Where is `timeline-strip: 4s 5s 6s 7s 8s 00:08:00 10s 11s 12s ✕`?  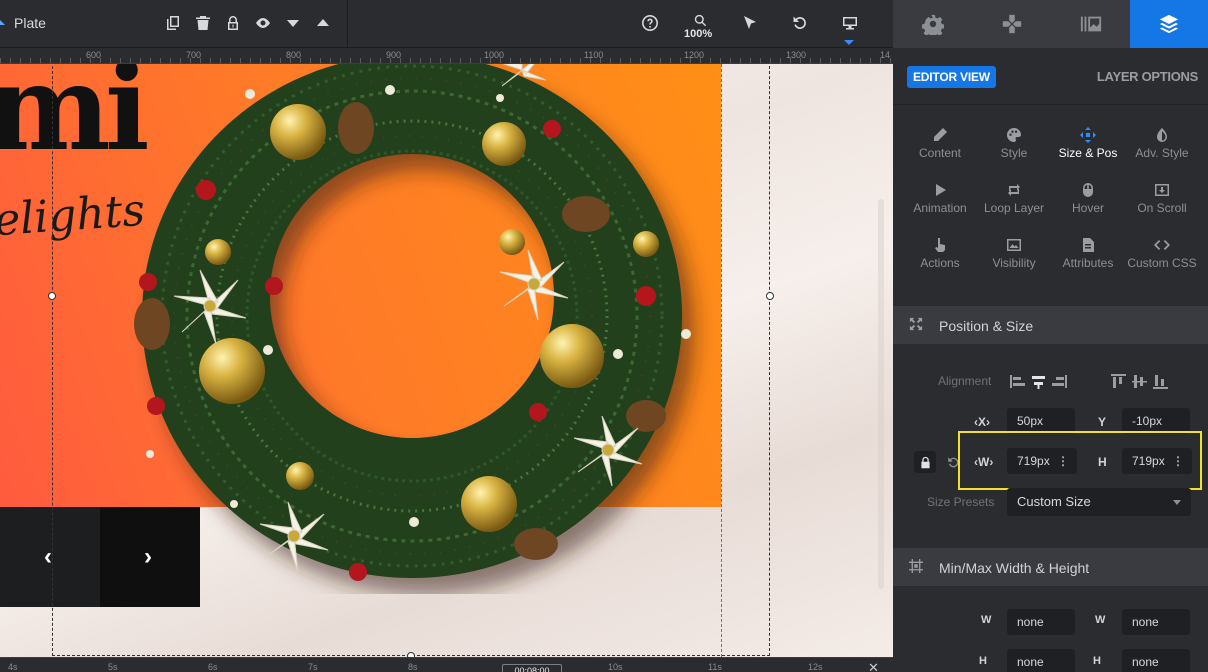
timeline-strip: 4s 5s 6s 7s 8s 00:08:00 10s 11s 12s ✕ is located at coordinates (446, 664).